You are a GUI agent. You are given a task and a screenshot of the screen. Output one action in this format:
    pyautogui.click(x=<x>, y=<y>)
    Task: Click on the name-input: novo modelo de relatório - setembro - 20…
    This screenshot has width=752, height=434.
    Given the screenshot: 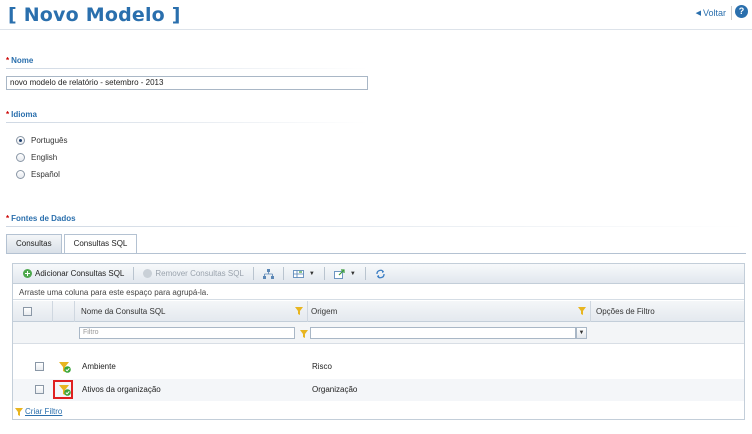 What is the action you would take?
    pyautogui.click(x=187, y=83)
    